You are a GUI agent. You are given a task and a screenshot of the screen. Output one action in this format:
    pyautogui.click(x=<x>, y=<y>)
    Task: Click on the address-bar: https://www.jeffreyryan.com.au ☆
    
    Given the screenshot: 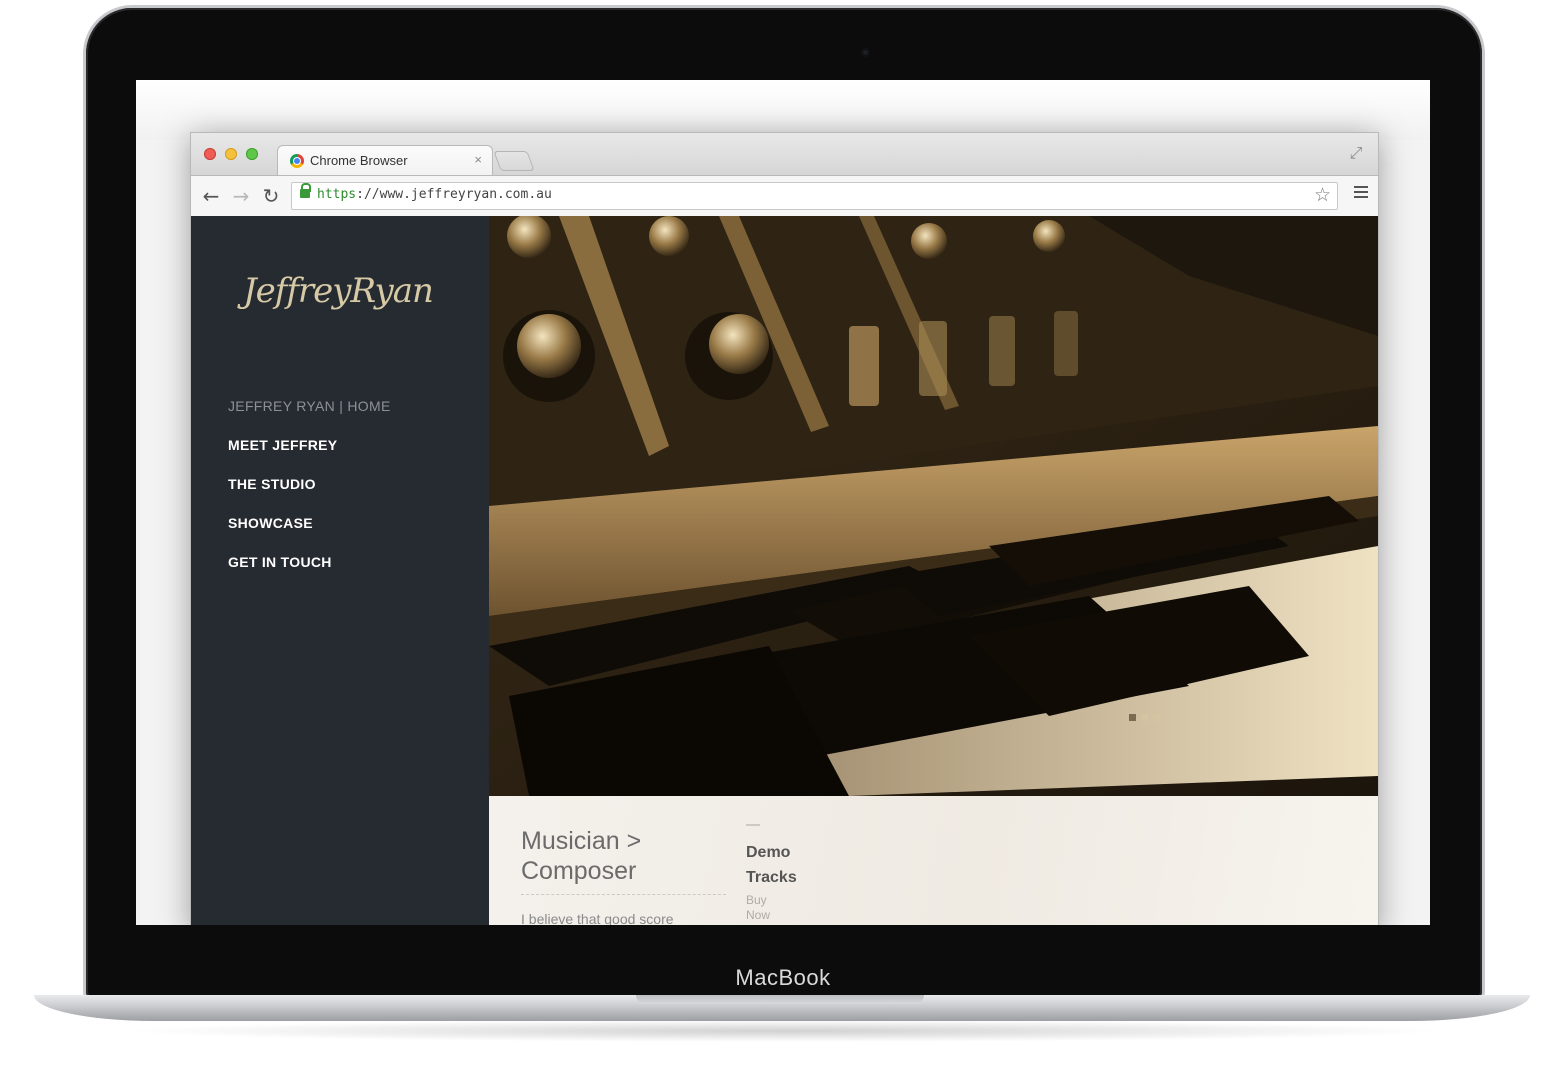 What is the action you would take?
    pyautogui.click(x=814, y=196)
    